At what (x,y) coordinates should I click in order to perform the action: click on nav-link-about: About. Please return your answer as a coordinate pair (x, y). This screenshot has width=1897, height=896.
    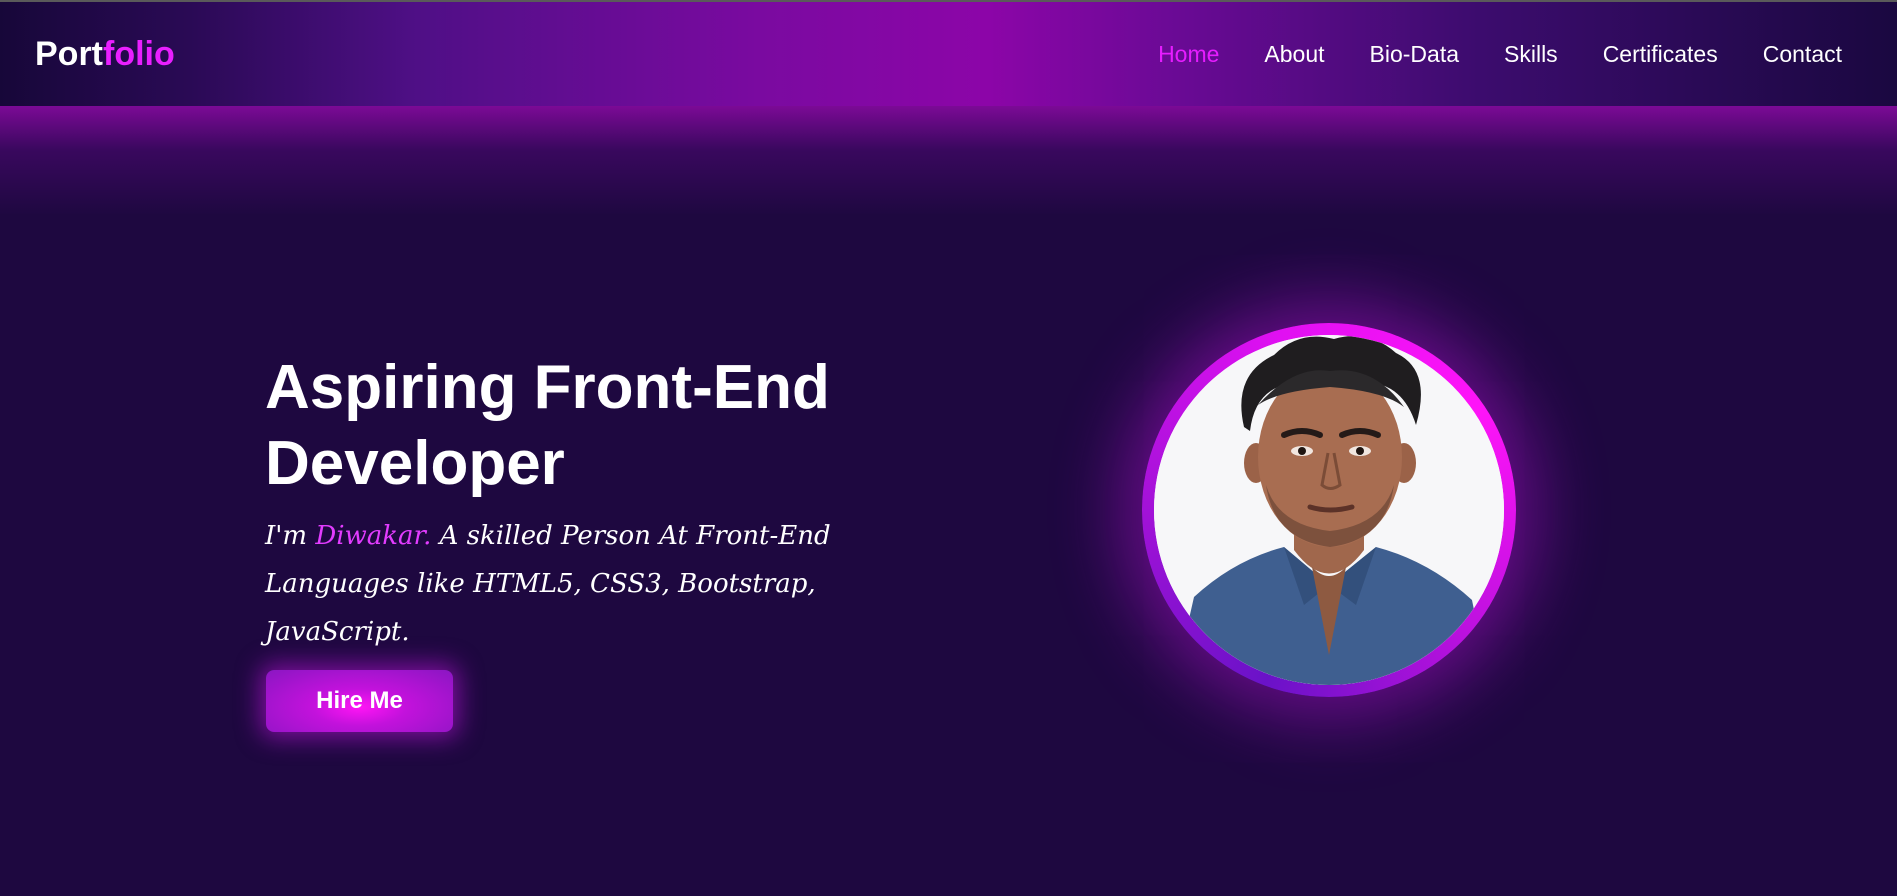
    Looking at the image, I should click on (1294, 54).